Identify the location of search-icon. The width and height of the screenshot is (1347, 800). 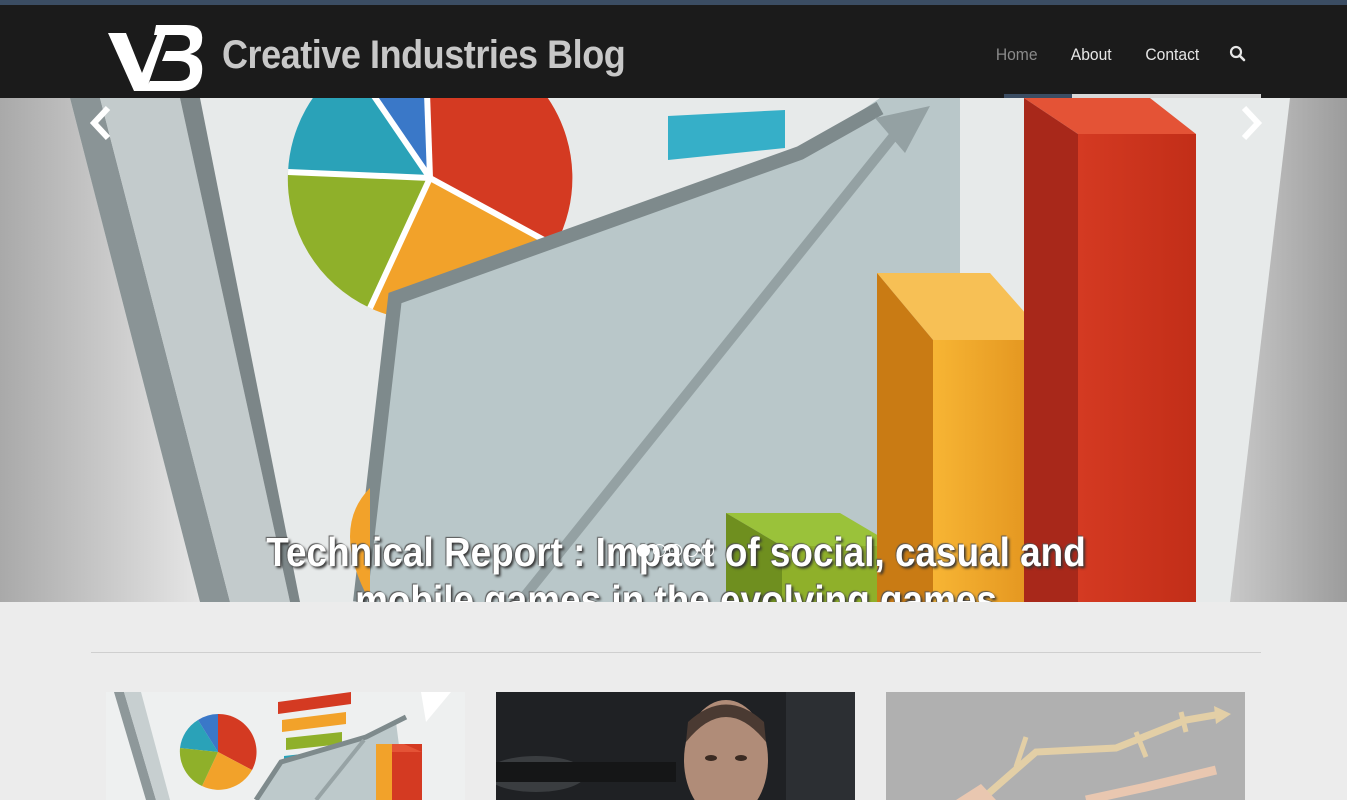
(1237, 53).